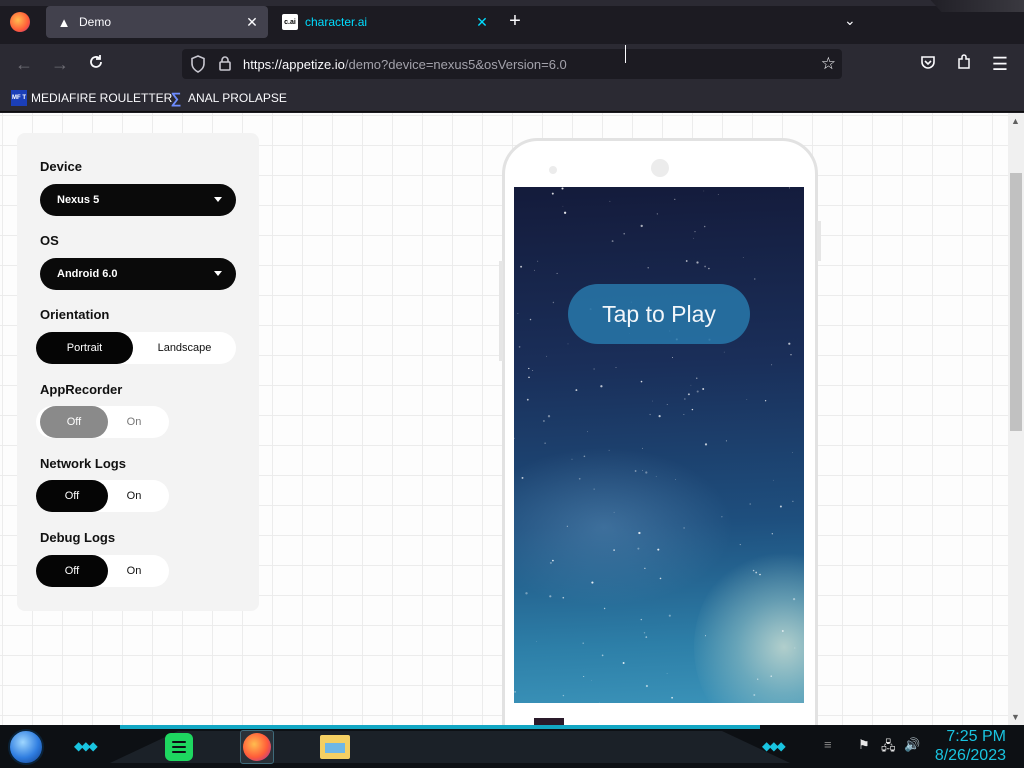  I want to click on debug-logs-on-option: On, so click(134, 571).